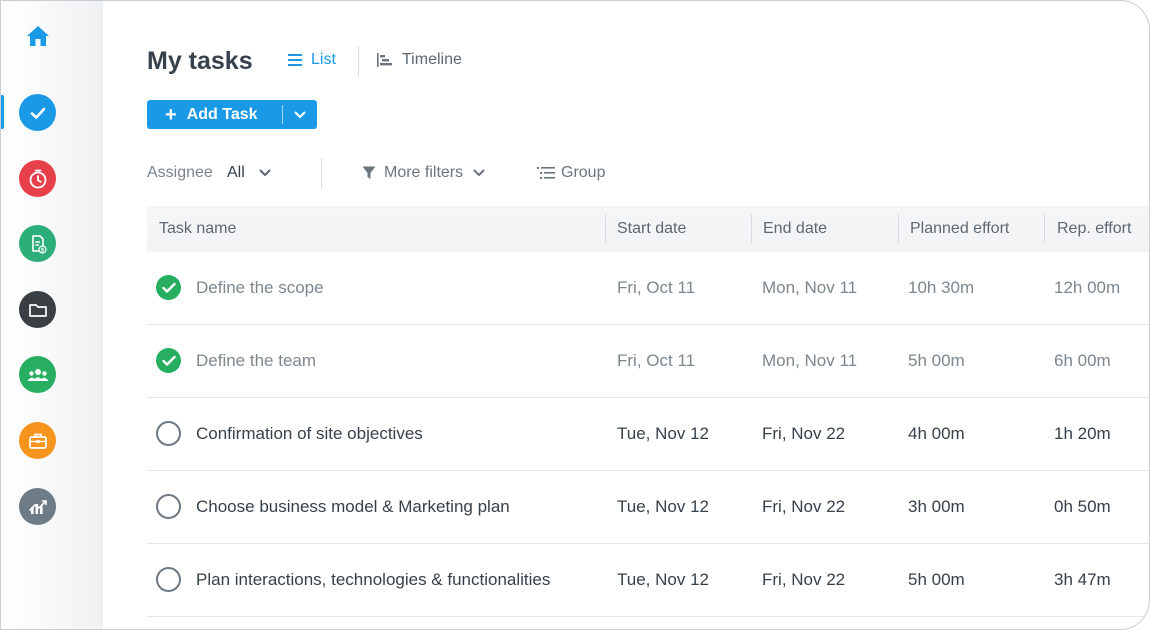  Describe the element at coordinates (256, 361) in the screenshot. I see `task-name: Define the team` at that location.